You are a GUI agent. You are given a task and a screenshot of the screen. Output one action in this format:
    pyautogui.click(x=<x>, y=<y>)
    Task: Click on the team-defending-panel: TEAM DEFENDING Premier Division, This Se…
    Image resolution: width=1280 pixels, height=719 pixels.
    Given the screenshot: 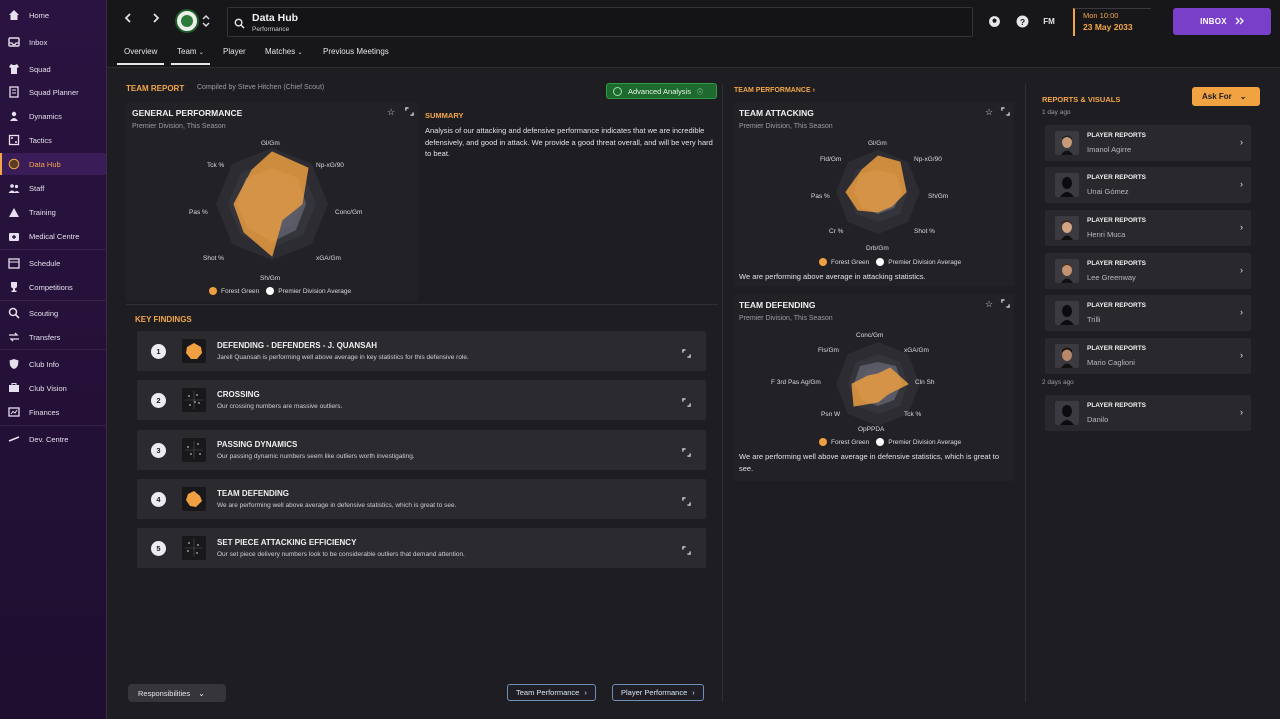 What is the action you would take?
    pyautogui.click(x=874, y=387)
    